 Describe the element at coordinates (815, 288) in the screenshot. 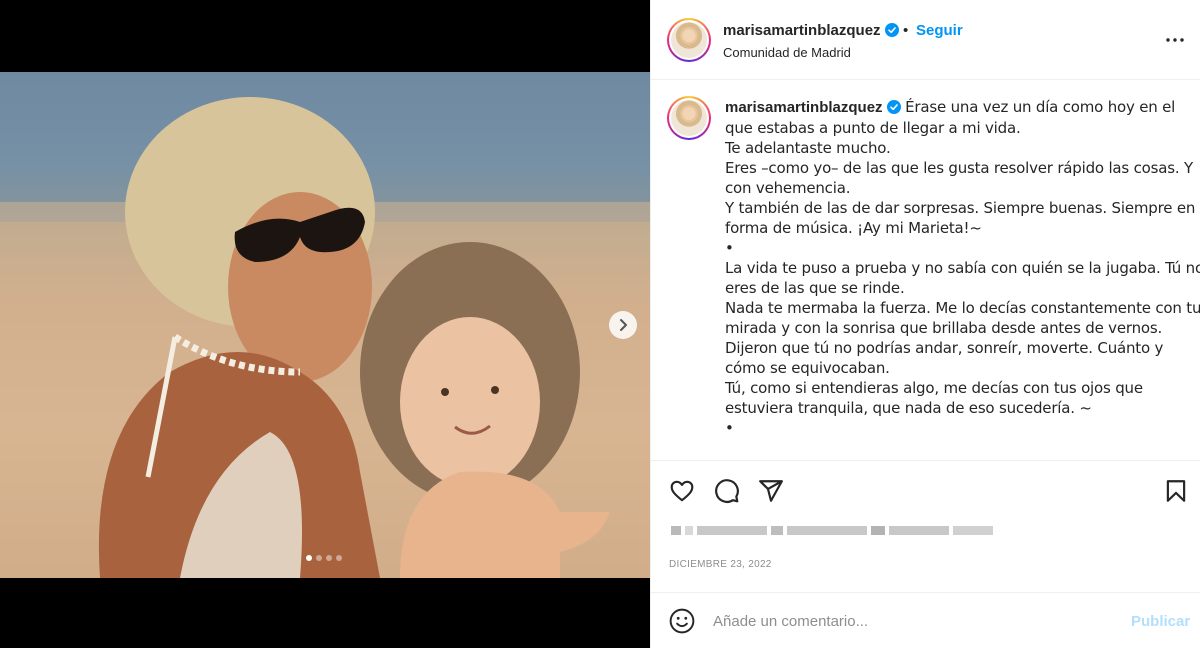

I see `caption-line: eres de las que se rinde.` at that location.